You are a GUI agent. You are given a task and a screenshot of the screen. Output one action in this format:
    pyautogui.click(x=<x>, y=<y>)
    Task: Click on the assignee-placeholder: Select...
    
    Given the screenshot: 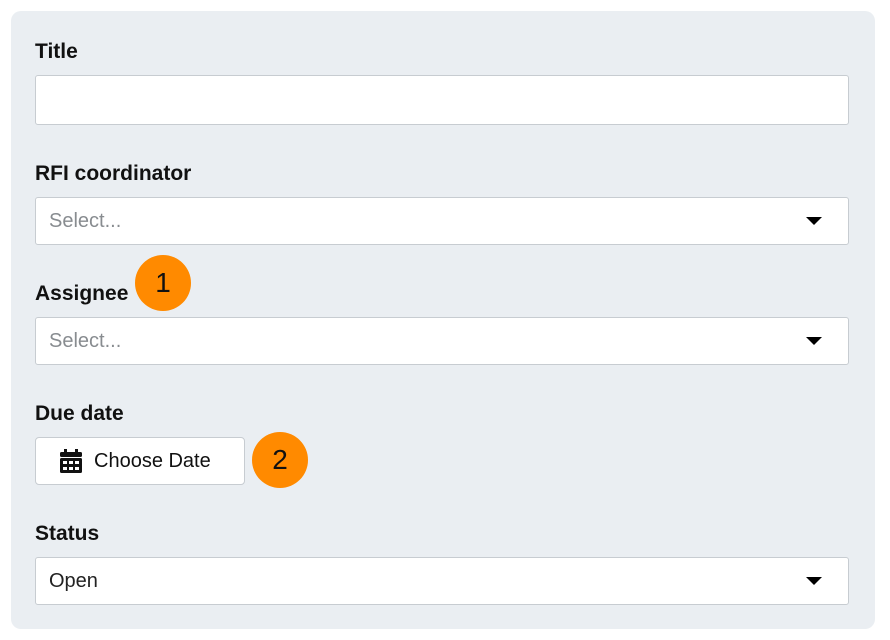 What is the action you would take?
    pyautogui.click(x=85, y=340)
    